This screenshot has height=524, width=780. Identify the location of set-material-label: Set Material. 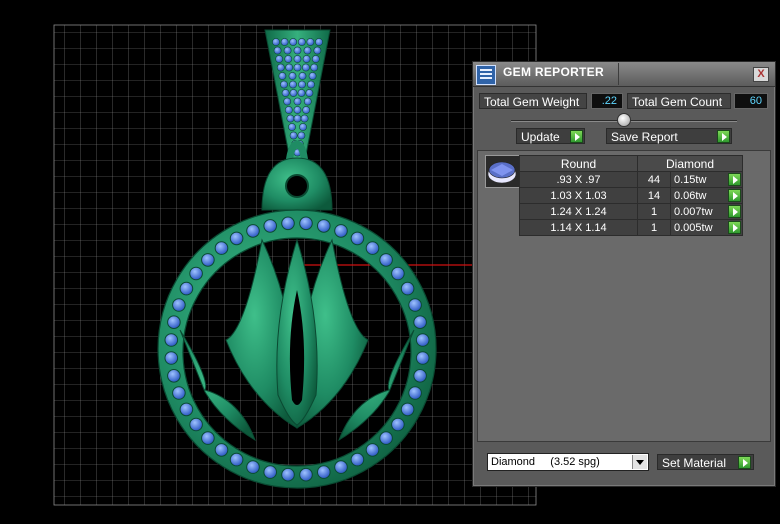
(694, 463).